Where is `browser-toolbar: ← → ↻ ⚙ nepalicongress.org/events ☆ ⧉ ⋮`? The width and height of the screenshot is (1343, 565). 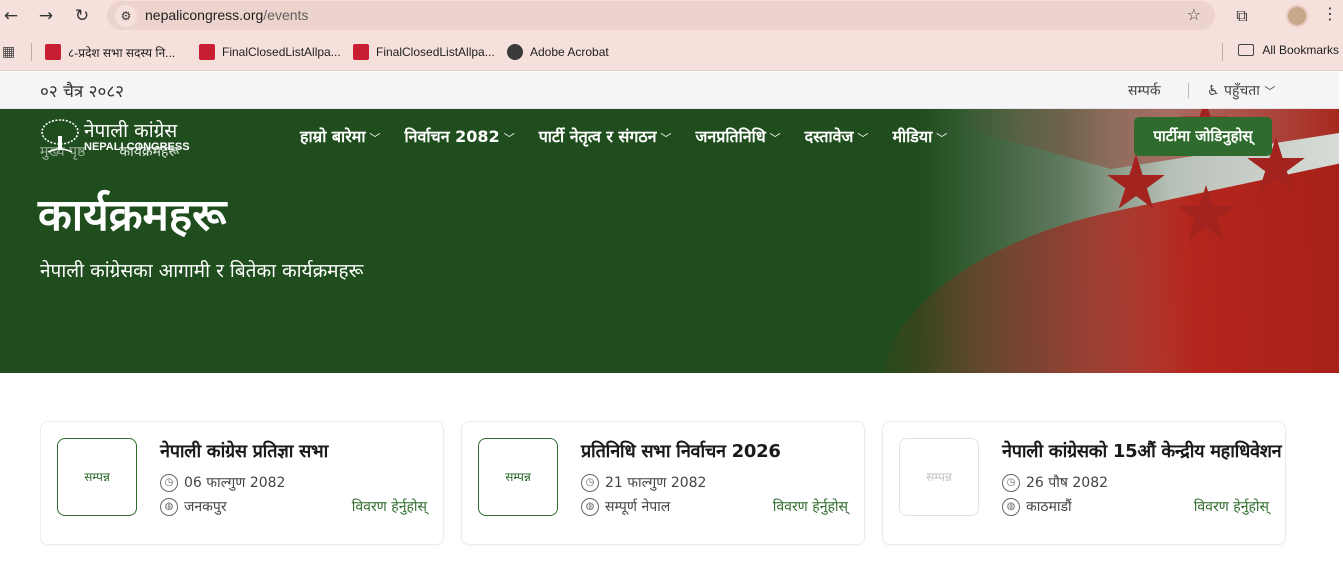
browser-toolbar: ← → ↻ ⚙ nepalicongress.org/events ☆ ⧉ ⋮ is located at coordinates (671, 16).